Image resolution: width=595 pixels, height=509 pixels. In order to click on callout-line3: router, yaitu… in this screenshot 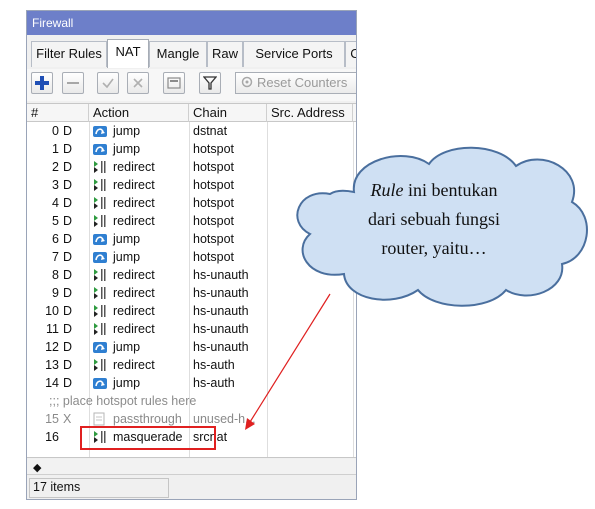, I will do `click(434, 248)`.